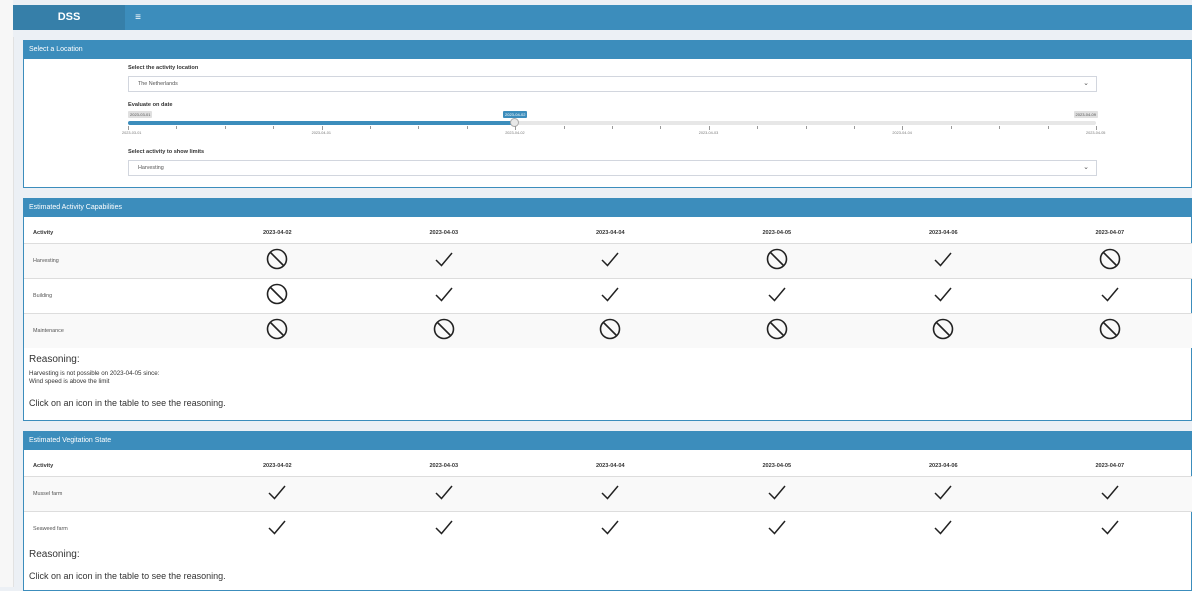  What do you see at coordinates (163, 68) in the screenshot?
I see `location-label: Select the activity location` at bounding box center [163, 68].